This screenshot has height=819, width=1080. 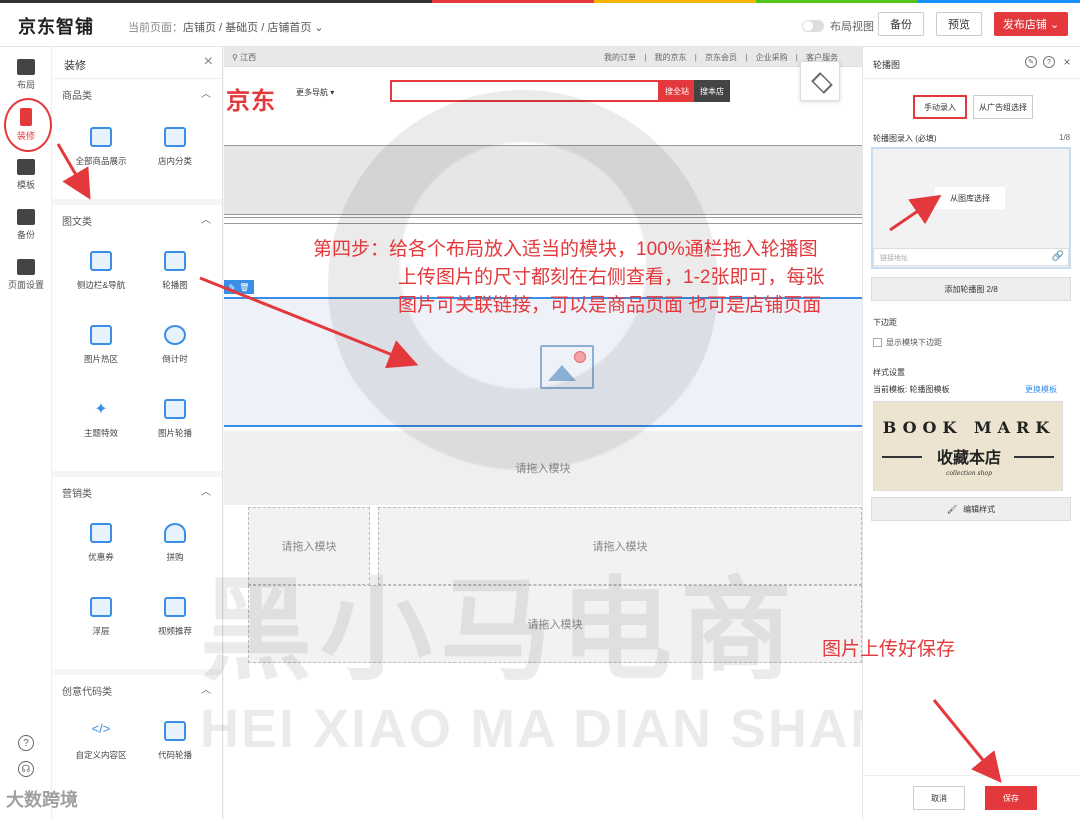 What do you see at coordinates (175, 147) in the screenshot?
I see `component-store-category: 店内分类` at bounding box center [175, 147].